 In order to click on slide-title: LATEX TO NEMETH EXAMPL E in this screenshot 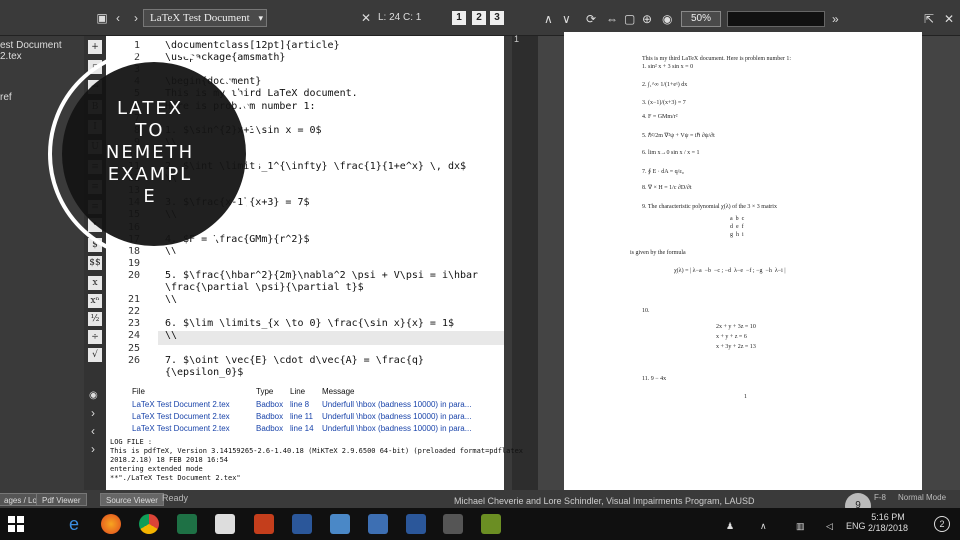, I will do `click(150, 153)`.